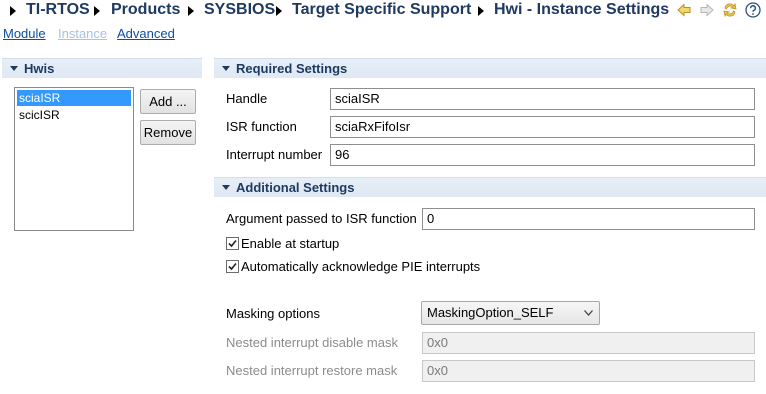 This screenshot has height=394, width=766. What do you see at coordinates (146, 33) in the screenshot?
I see `advanced-link: Advanced` at bounding box center [146, 33].